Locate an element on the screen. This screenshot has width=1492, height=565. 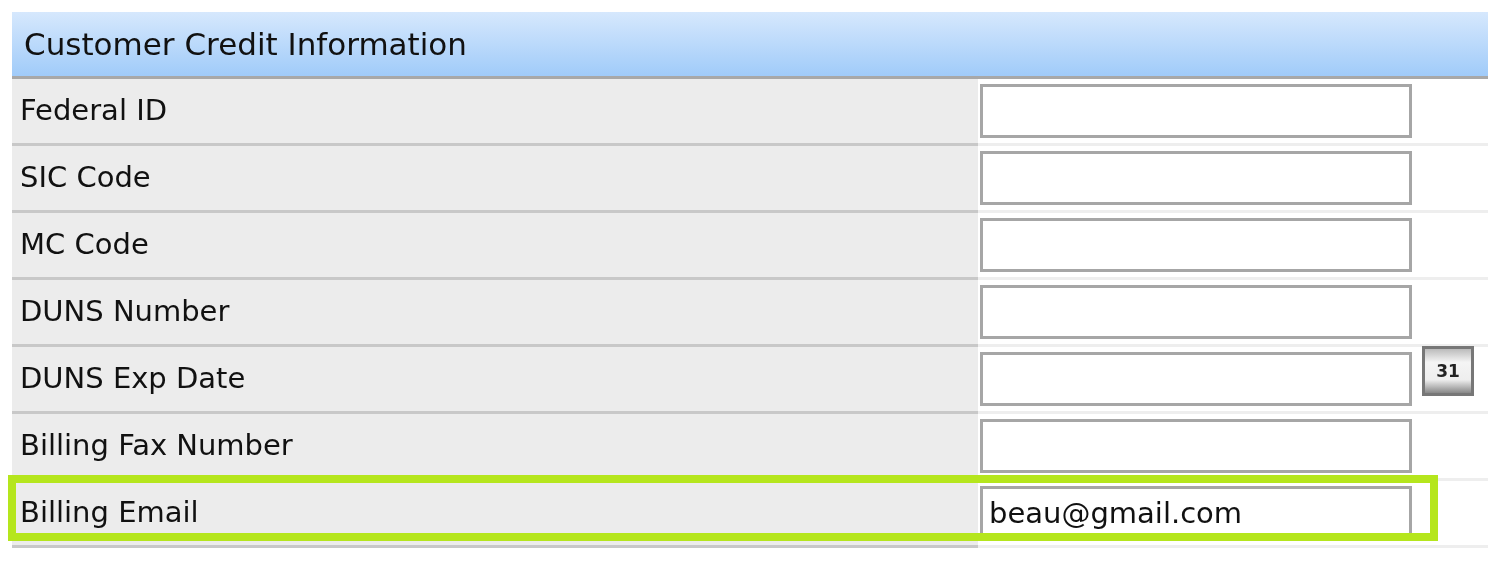
calendar-button: 31 is located at coordinates (1448, 371).